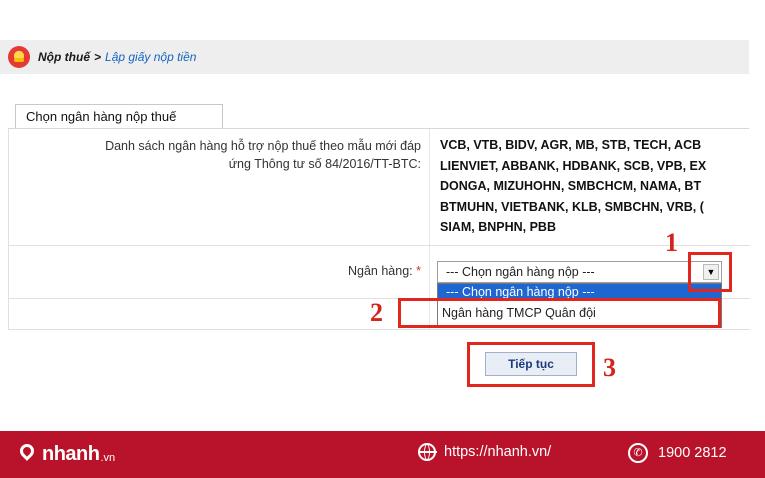 The image size is (765, 478). Describe the element at coordinates (27, 455) in the screenshot. I see `location-pin-icon` at that location.